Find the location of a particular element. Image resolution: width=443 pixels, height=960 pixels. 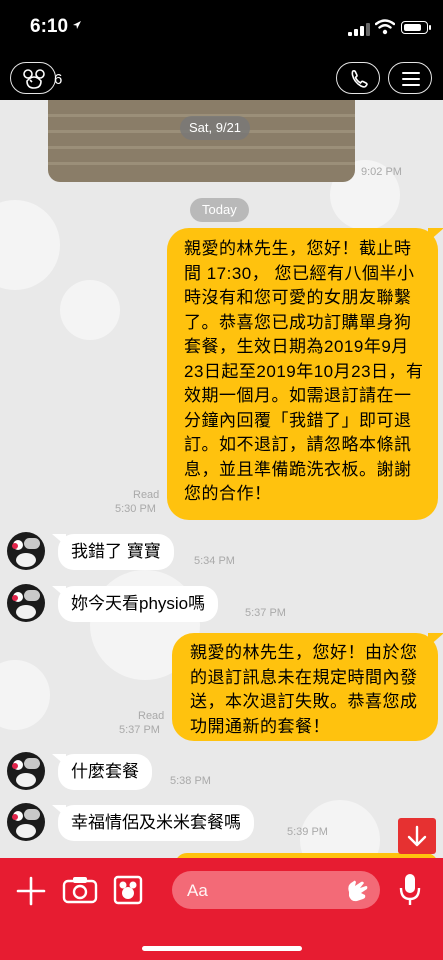

call-button is located at coordinates (358, 78).